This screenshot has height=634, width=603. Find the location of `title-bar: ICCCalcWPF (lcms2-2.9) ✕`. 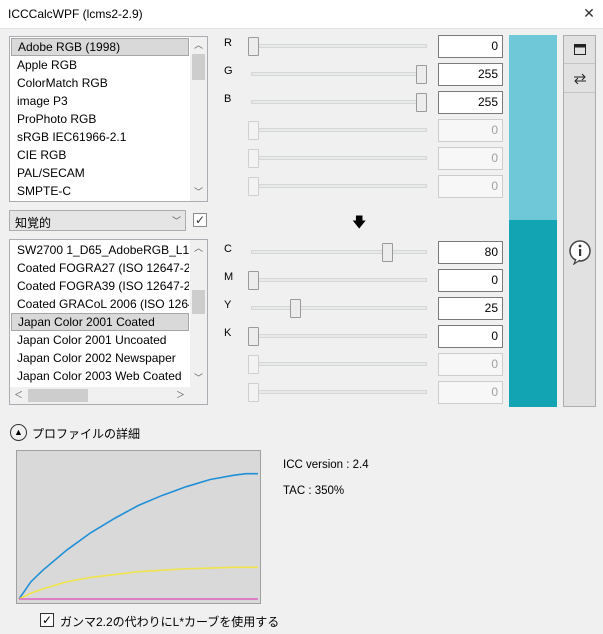

title-bar: ICCCalcWPF (lcms2-2.9) ✕ is located at coordinates (301, 14).